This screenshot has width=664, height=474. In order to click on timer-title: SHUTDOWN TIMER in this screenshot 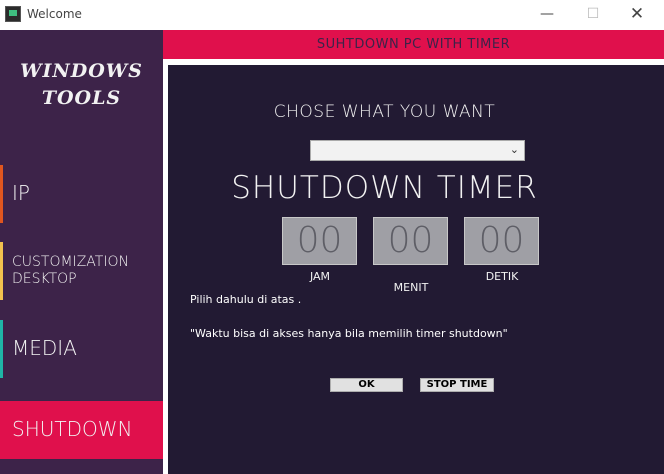, I will do `click(384, 188)`.